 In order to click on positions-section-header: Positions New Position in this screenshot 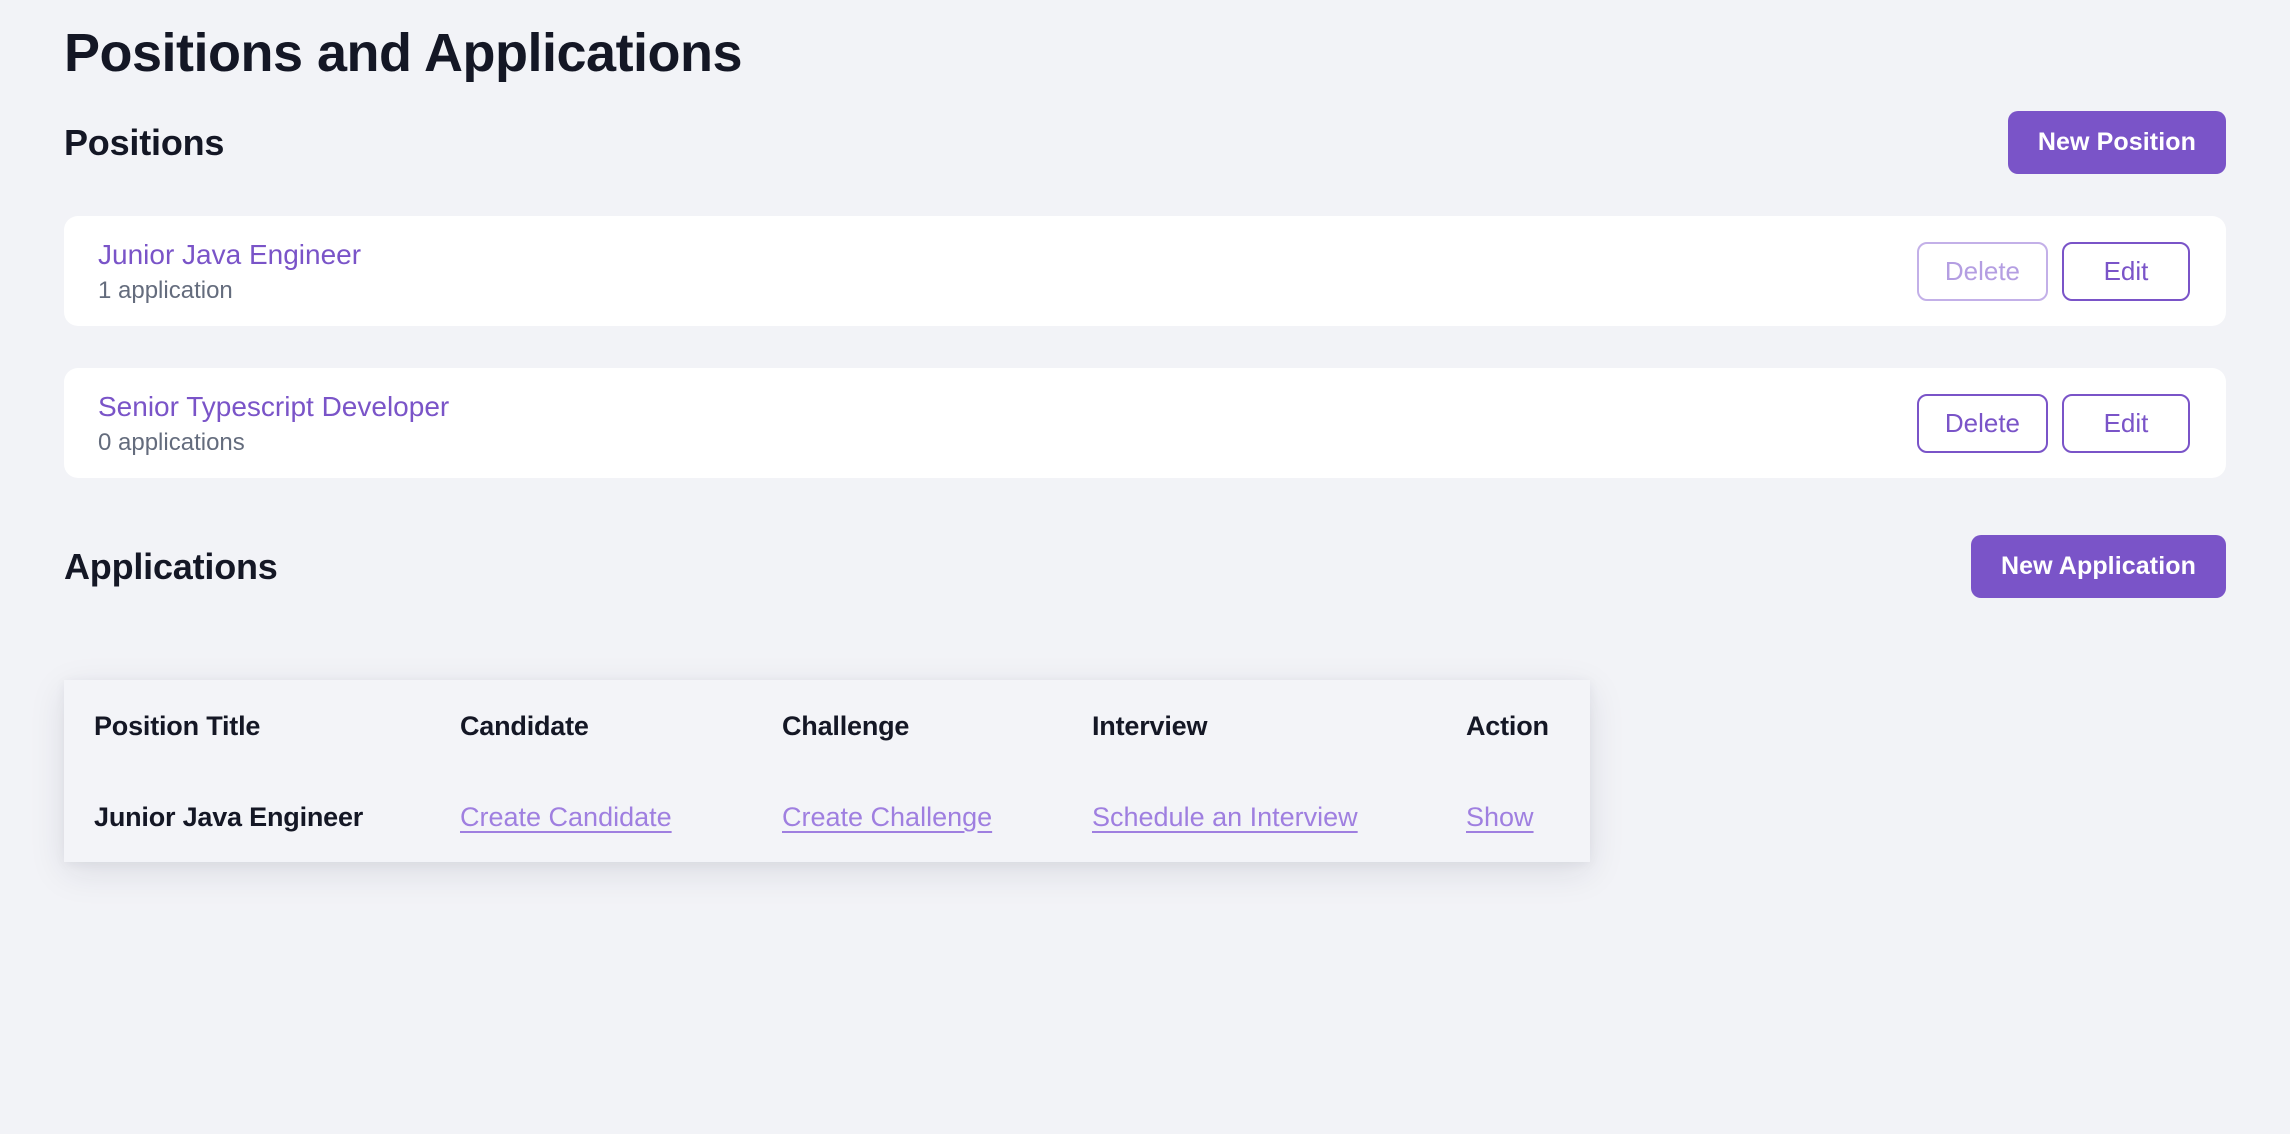, I will do `click(1145, 142)`.